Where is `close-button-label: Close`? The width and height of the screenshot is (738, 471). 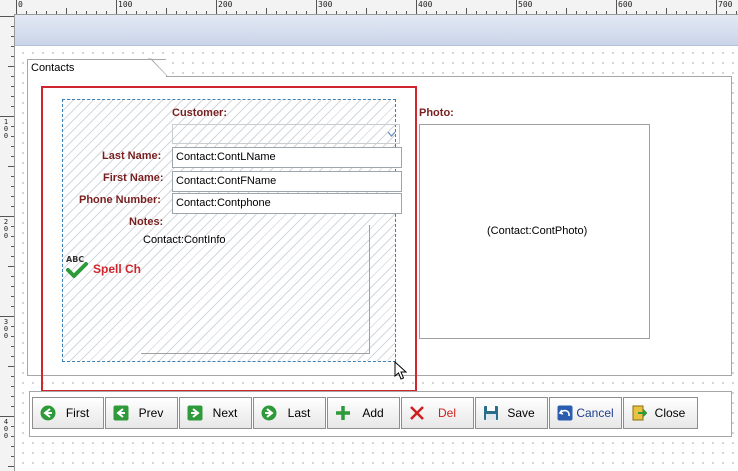
close-button-label: Close is located at coordinates (670, 413).